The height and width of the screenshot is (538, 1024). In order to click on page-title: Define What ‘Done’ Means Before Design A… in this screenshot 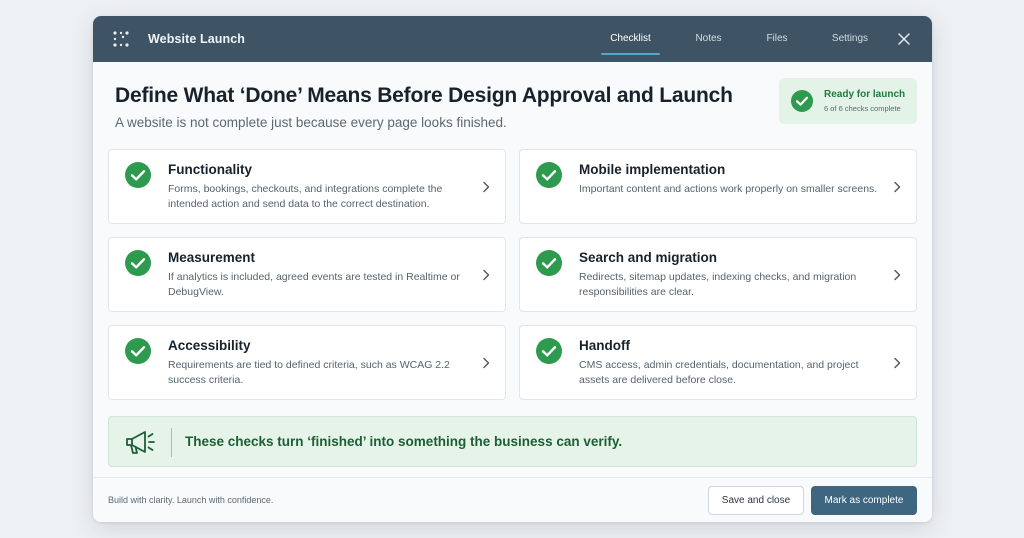, I will do `click(424, 95)`.